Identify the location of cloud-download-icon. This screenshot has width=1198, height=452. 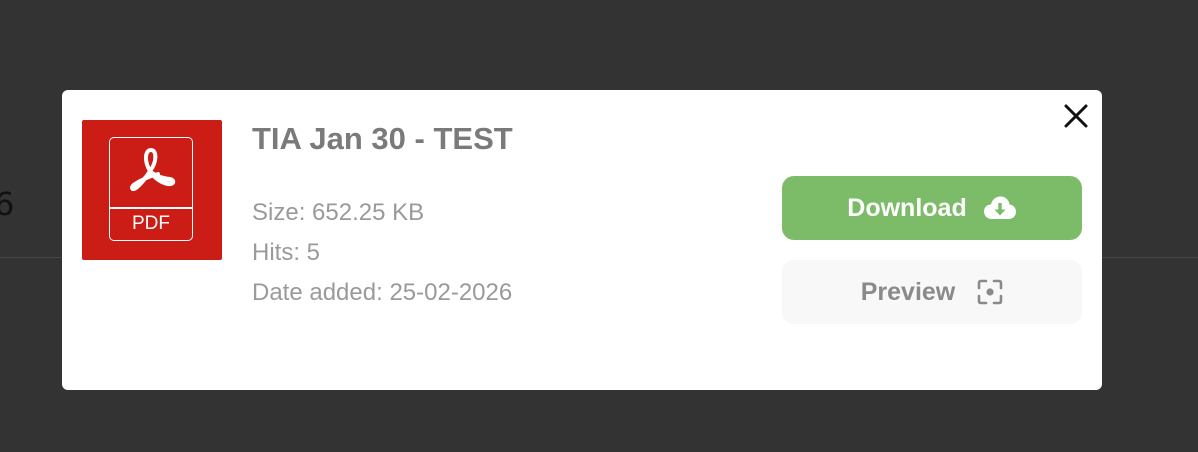
(1000, 208).